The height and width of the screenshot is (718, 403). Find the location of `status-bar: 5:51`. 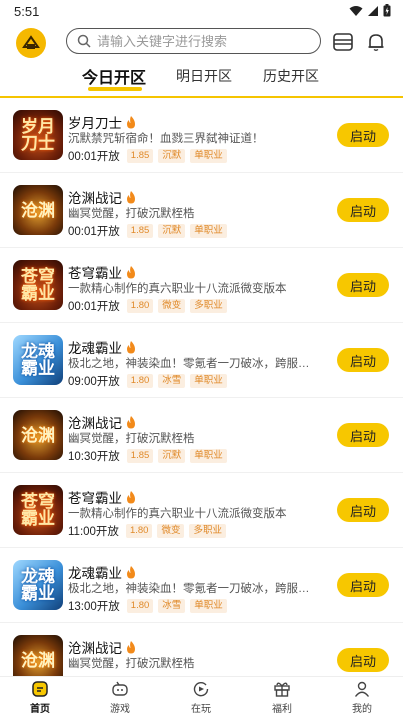

status-bar: 5:51 is located at coordinates (201, 12).